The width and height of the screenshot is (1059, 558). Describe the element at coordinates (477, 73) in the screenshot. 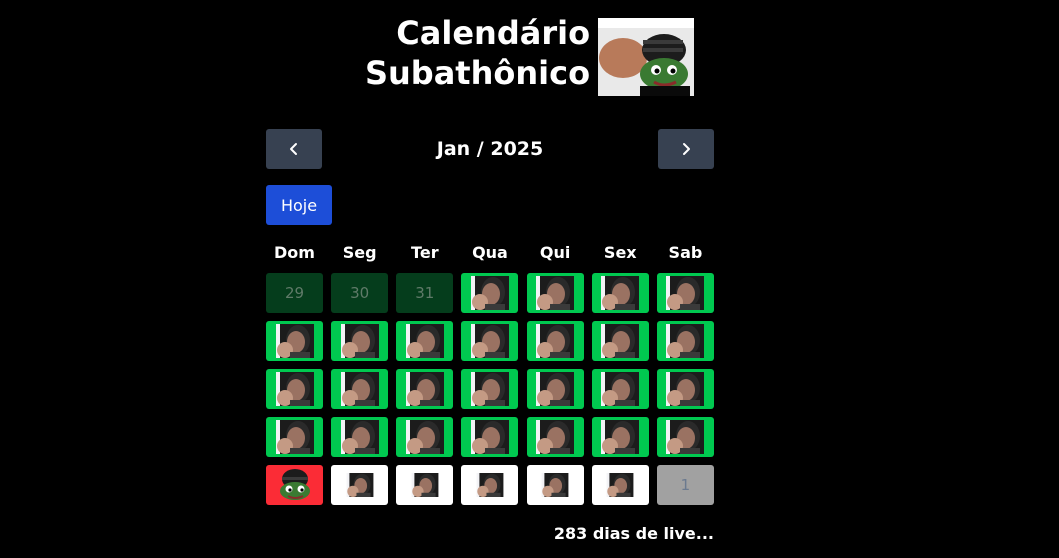

I see `title-line-2: Subathônico` at that location.